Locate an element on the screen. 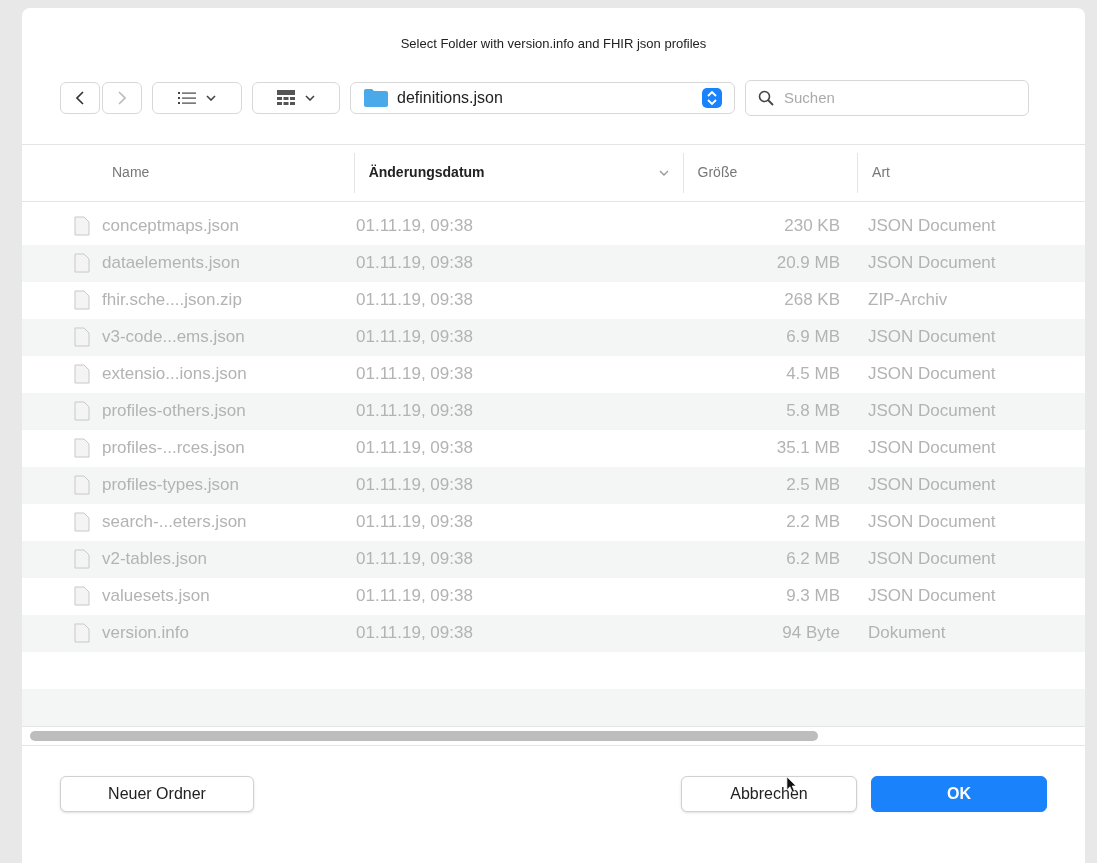  cancel-button: Abbrechen is located at coordinates (769, 793).